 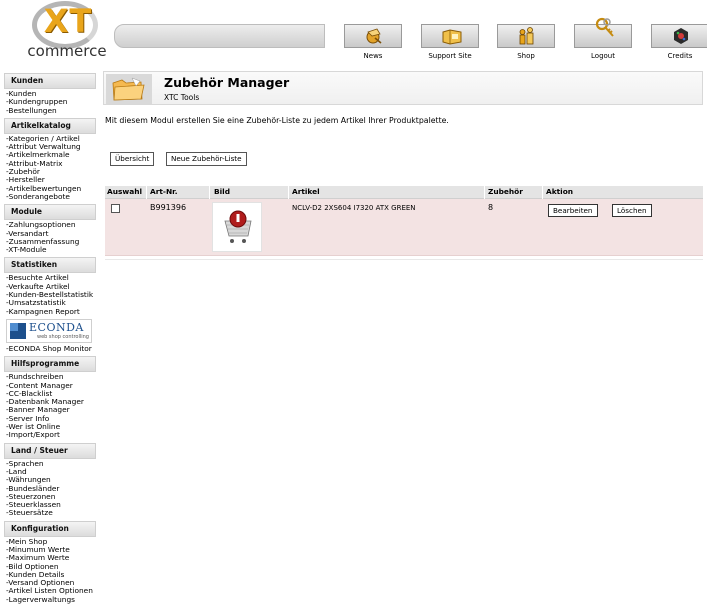 What do you see at coordinates (403, 88) in the screenshot?
I see `page-header: Zubehör Manager XTC Tools` at bounding box center [403, 88].